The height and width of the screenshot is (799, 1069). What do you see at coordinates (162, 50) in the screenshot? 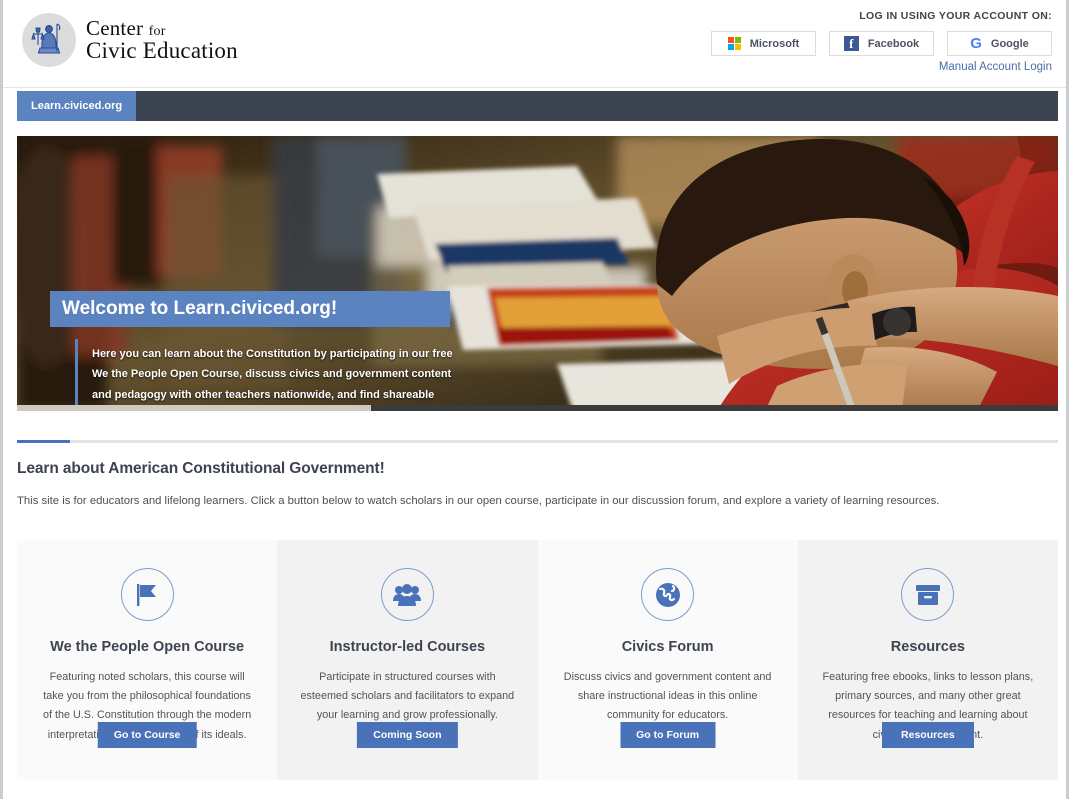
I see `brand-line2: Civic Education` at bounding box center [162, 50].